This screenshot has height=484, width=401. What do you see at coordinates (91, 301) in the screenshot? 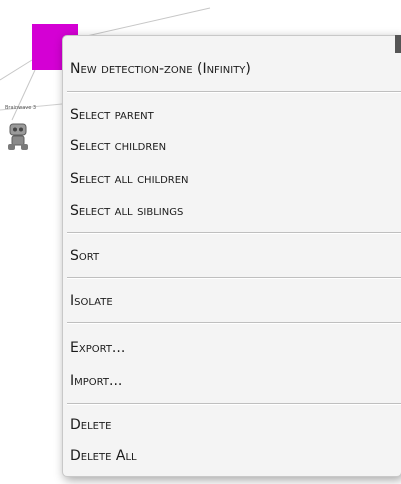
I see `menu-item-isolate: Isolate` at bounding box center [91, 301].